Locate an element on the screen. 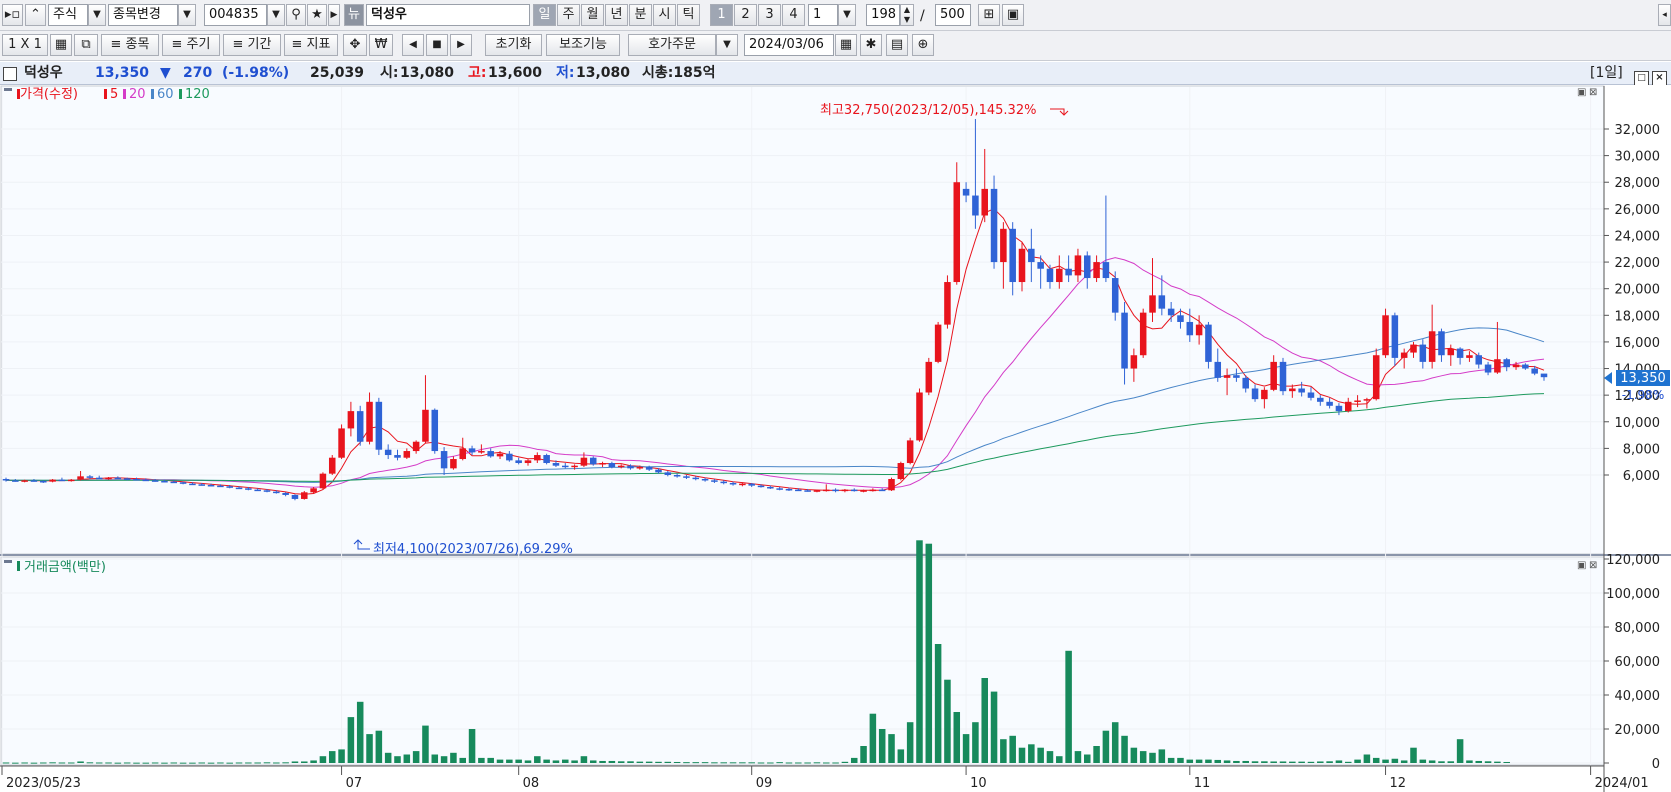  split-view-icon: ⧉ is located at coordinates (86, 45).